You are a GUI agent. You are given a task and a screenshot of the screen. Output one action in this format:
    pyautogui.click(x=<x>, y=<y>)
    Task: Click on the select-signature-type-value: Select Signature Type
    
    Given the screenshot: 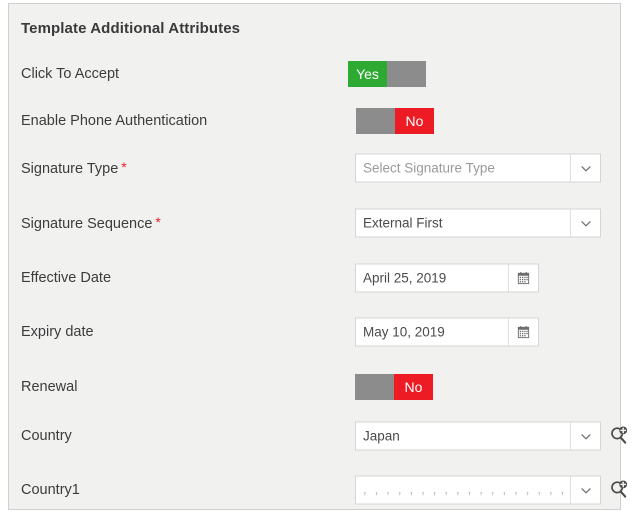 What is the action you would take?
    pyautogui.click(x=429, y=168)
    